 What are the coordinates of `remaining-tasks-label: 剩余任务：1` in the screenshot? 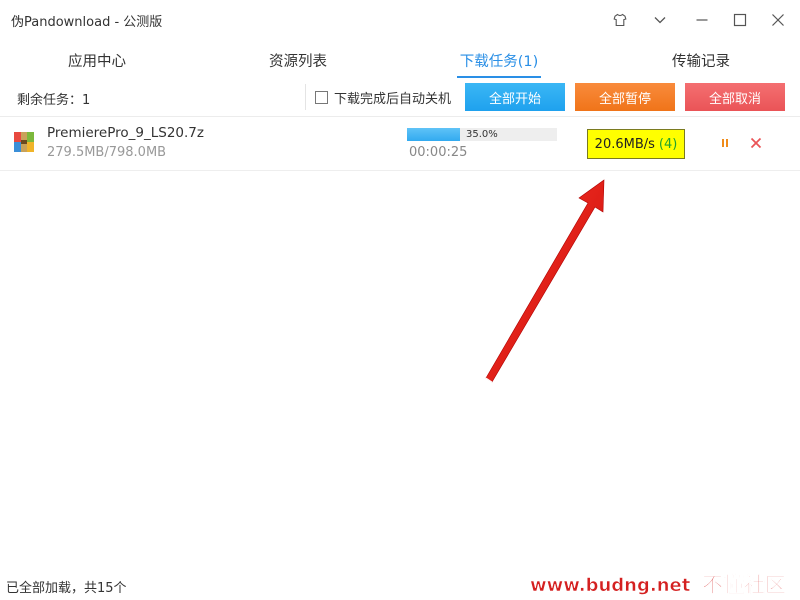 It's located at (54, 100).